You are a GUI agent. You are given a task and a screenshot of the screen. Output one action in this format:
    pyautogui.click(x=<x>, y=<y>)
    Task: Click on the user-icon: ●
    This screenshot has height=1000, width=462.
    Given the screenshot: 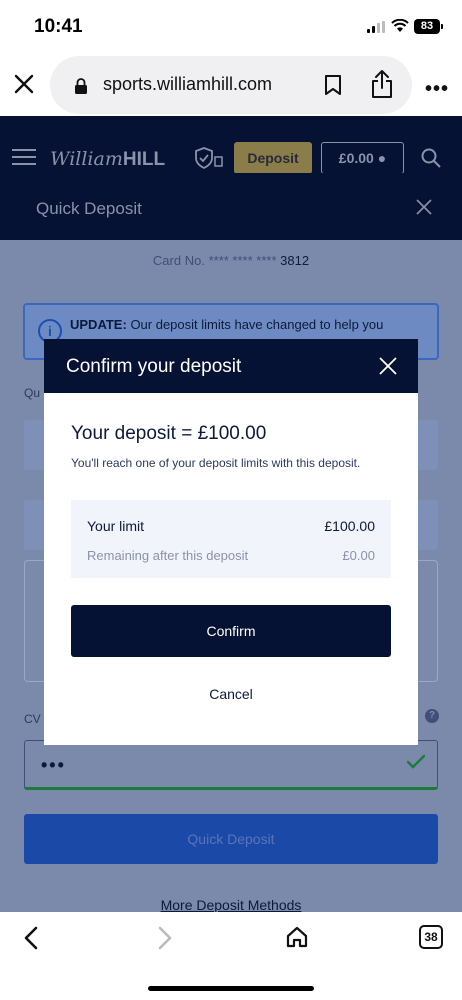 What is the action you would take?
    pyautogui.click(x=382, y=158)
    